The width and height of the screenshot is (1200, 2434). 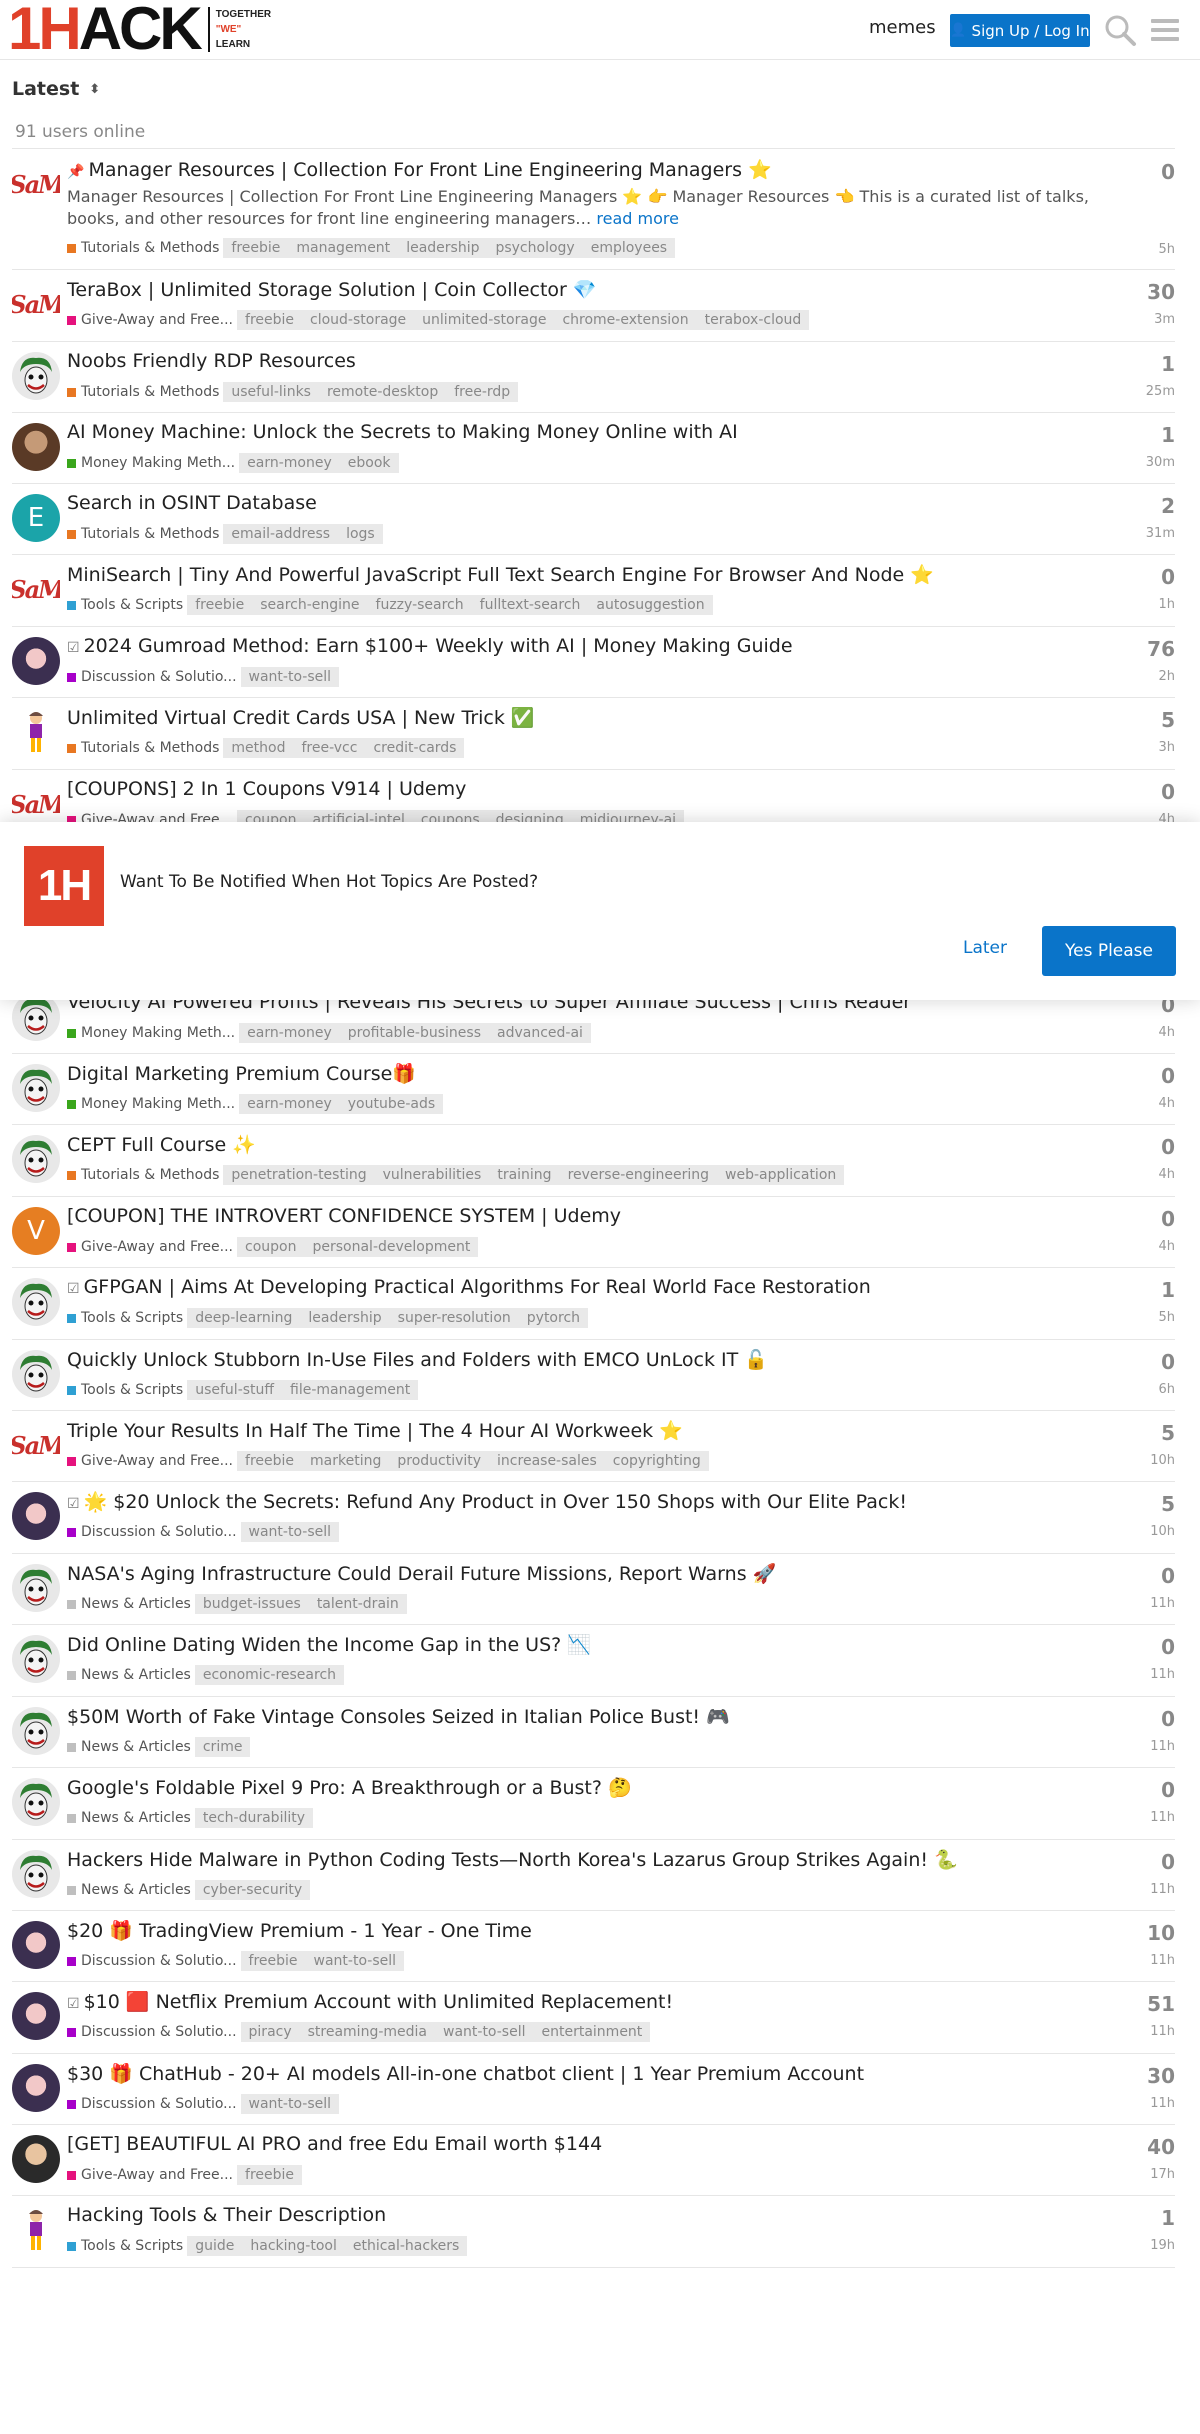 What do you see at coordinates (1165, 30) in the screenshot?
I see `hamburger-menu-icon` at bounding box center [1165, 30].